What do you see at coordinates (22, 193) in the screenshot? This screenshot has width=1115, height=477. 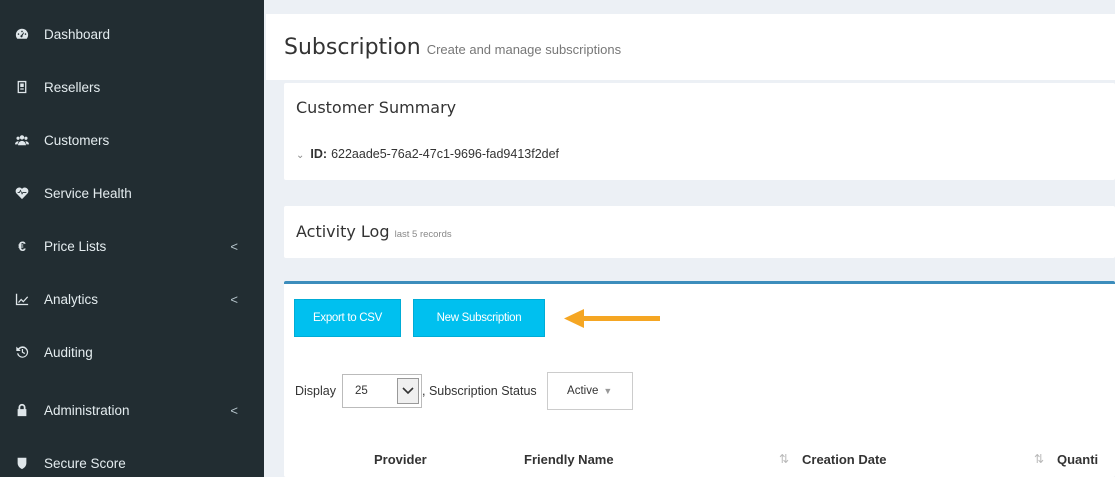 I see `heartbeat-icon` at bounding box center [22, 193].